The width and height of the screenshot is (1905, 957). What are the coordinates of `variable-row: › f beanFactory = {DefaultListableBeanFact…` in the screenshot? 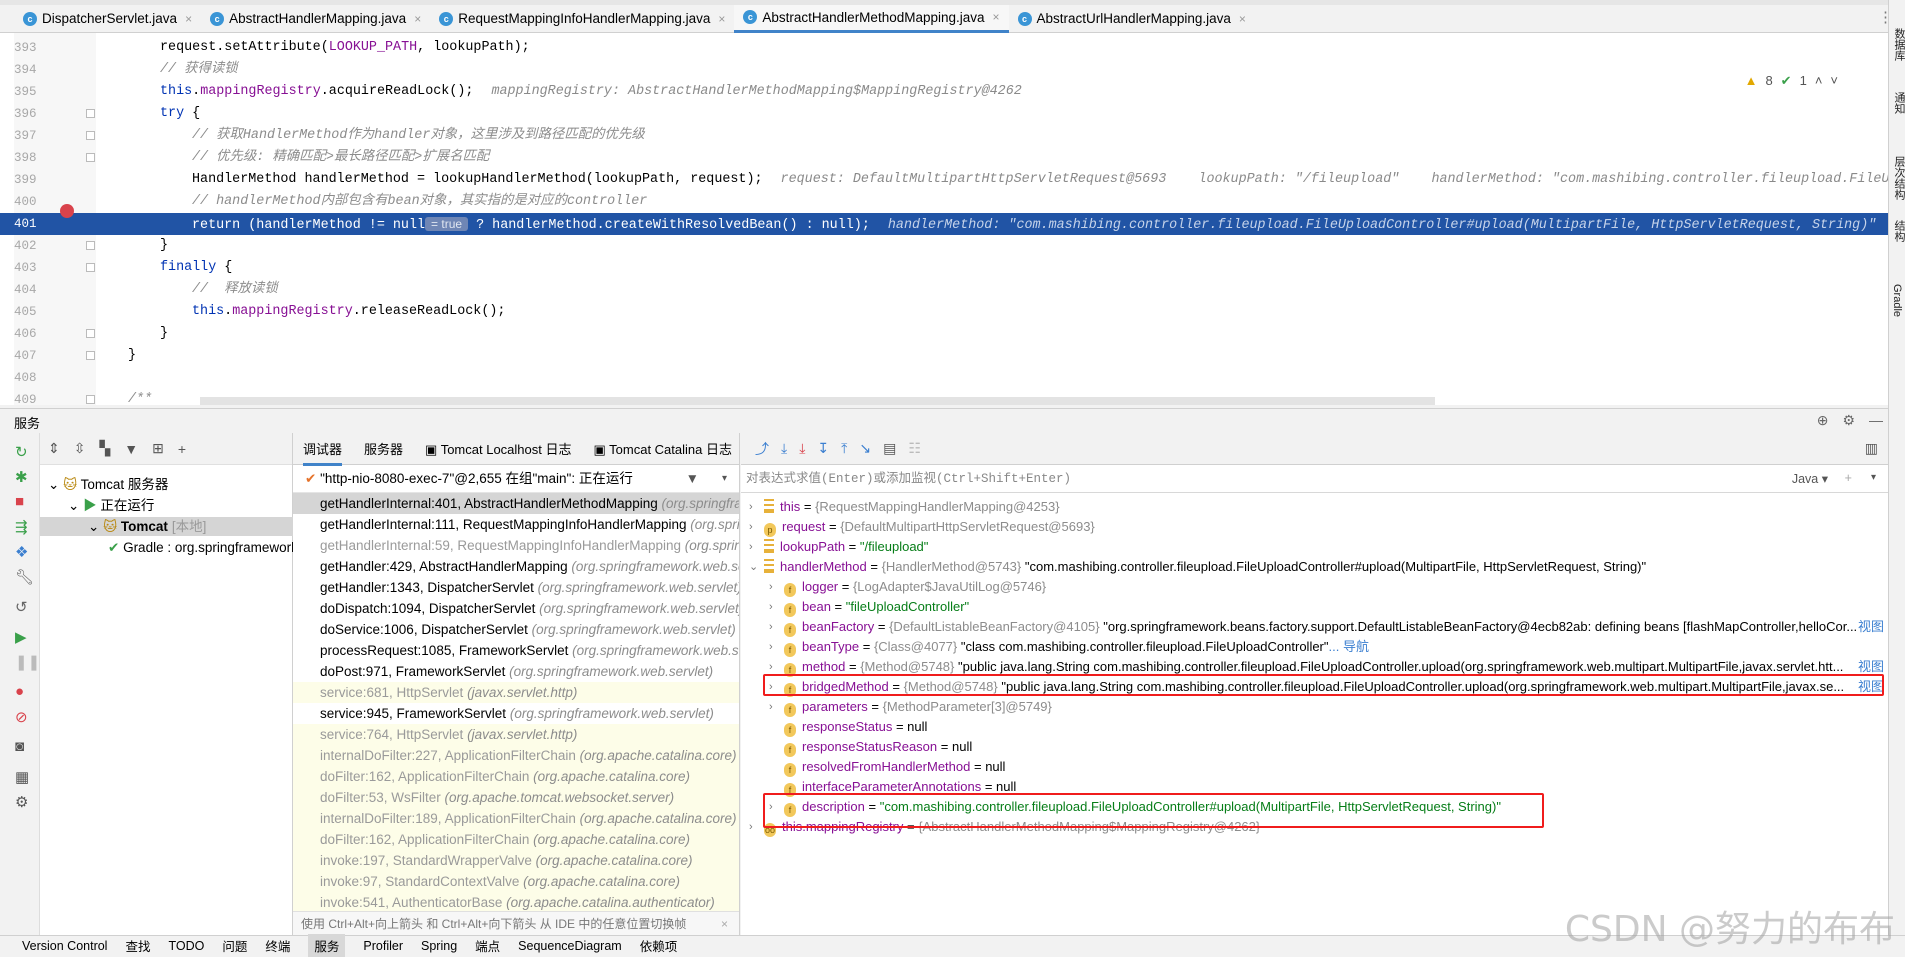 It's located at (1314, 627).